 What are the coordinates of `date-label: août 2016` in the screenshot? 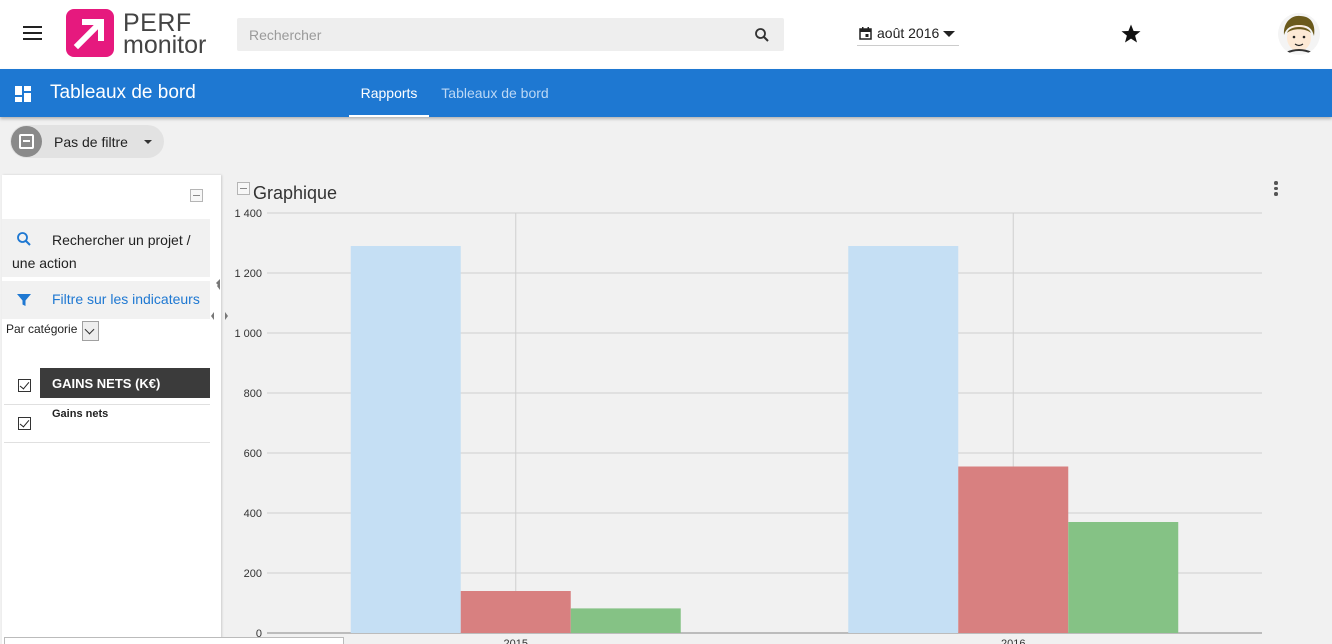 It's located at (908, 33).